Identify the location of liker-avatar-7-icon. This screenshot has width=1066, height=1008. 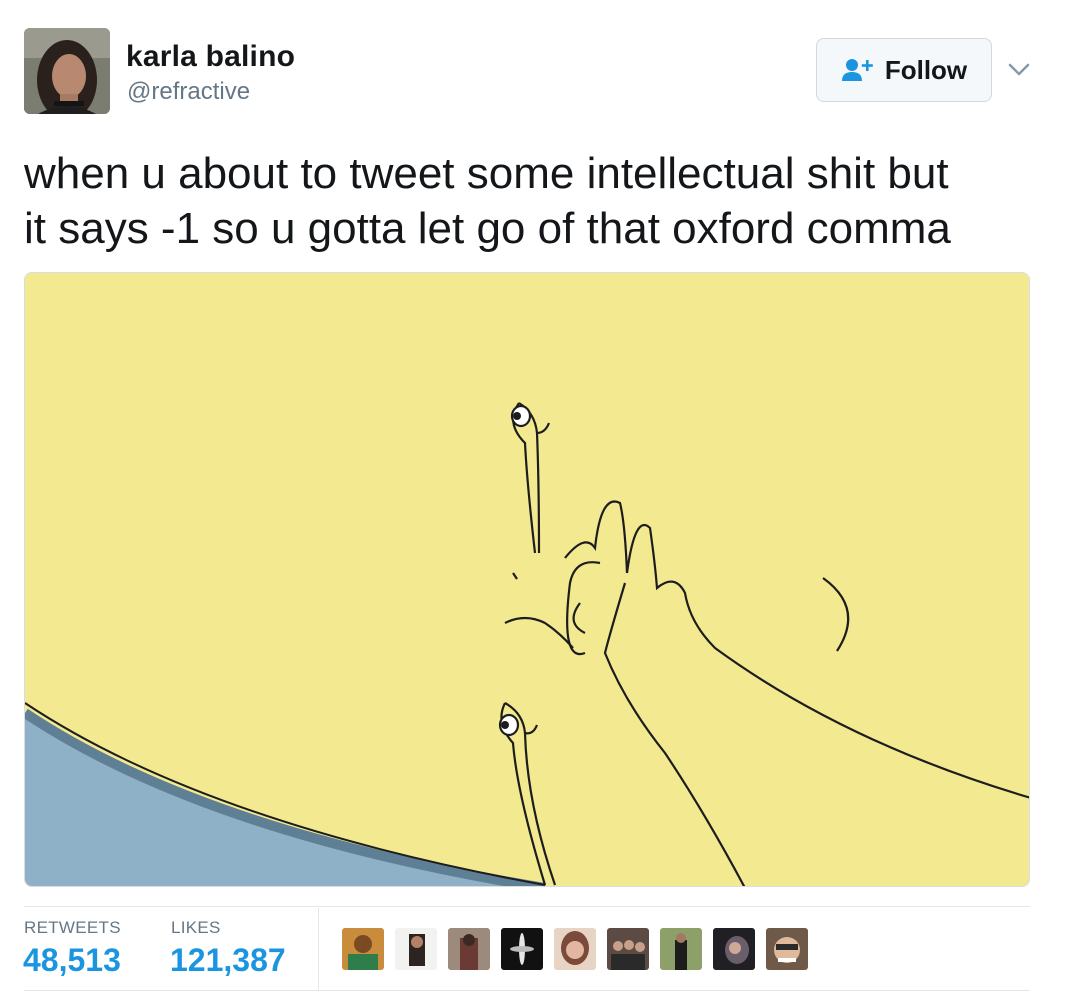
(681, 949).